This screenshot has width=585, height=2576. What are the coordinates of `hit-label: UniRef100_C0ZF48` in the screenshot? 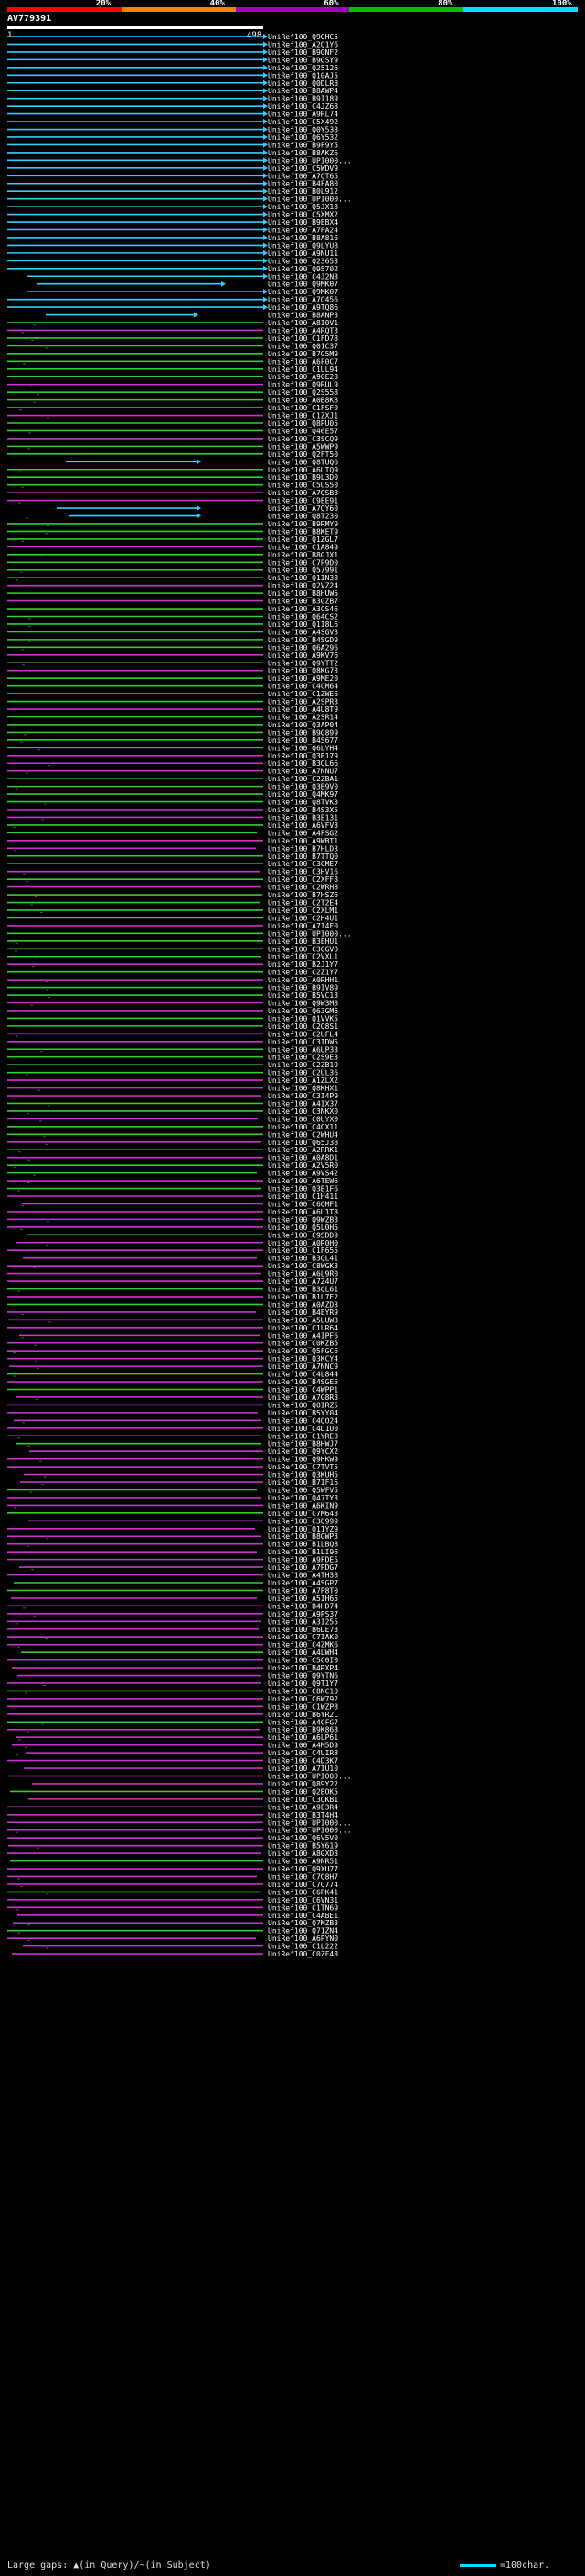 It's located at (303, 1954).